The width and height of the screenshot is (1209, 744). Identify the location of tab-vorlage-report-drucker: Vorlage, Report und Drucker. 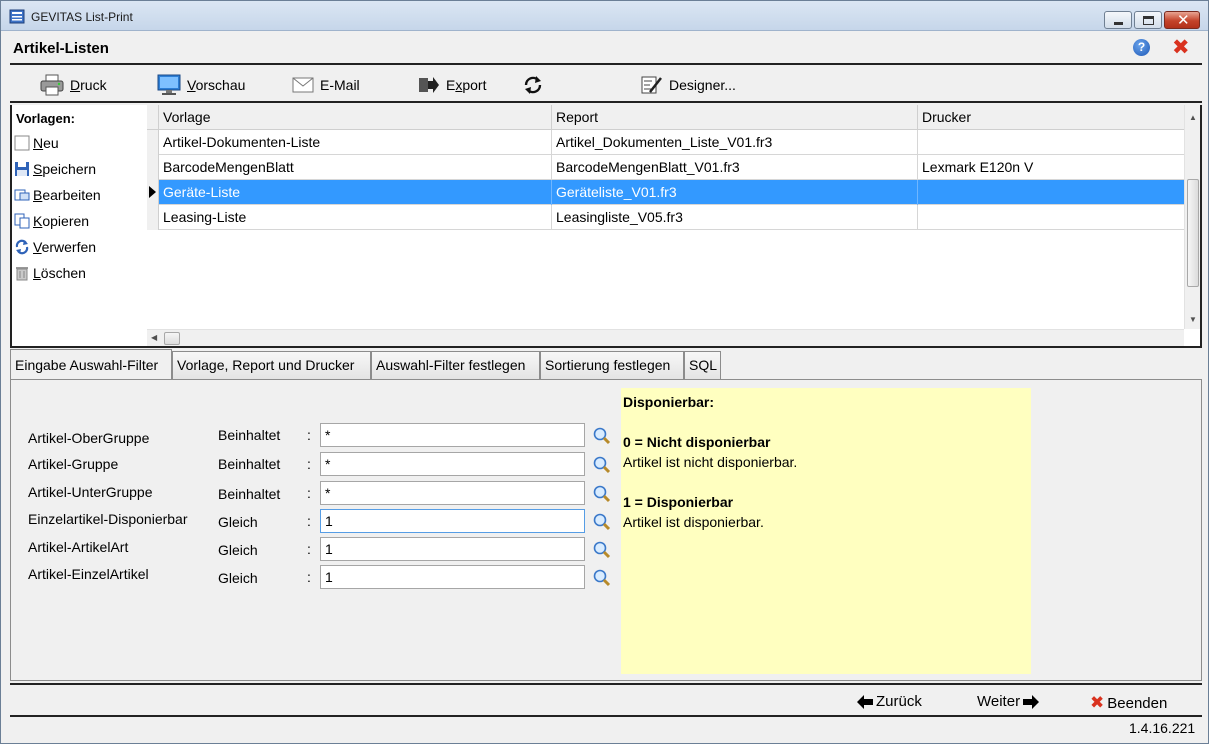
(271, 365).